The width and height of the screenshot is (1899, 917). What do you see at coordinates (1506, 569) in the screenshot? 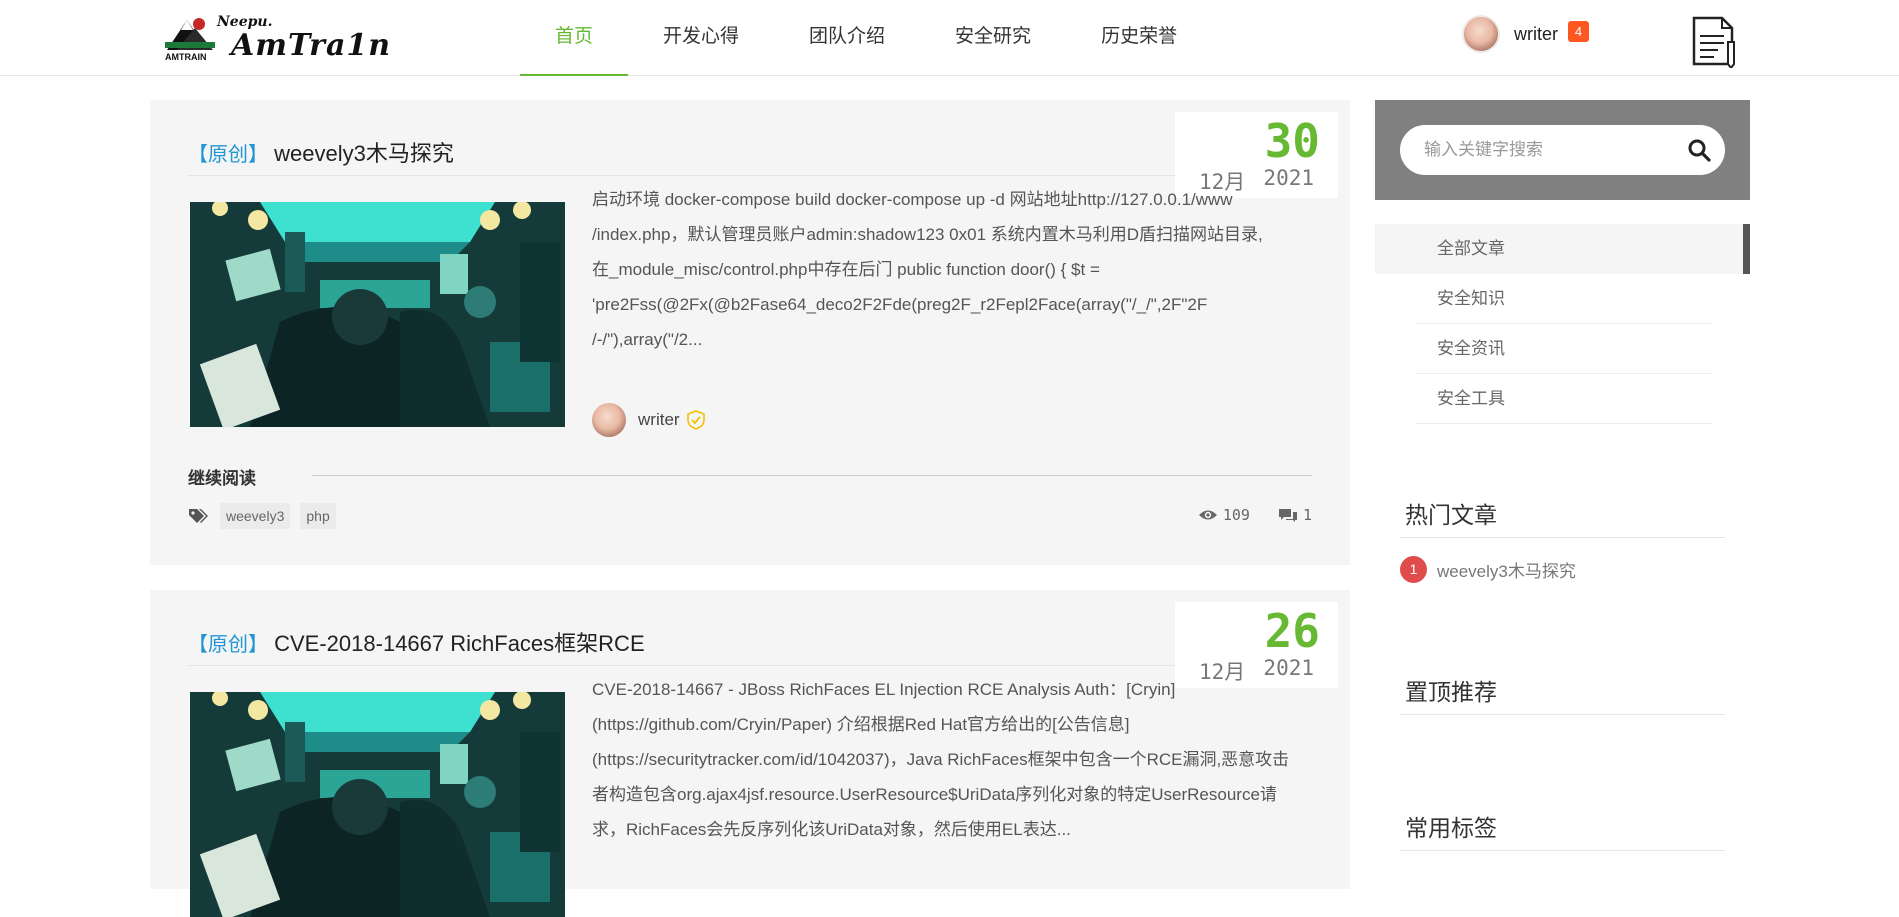
I see `hot-article-title: weevely3木马探究` at bounding box center [1506, 569].